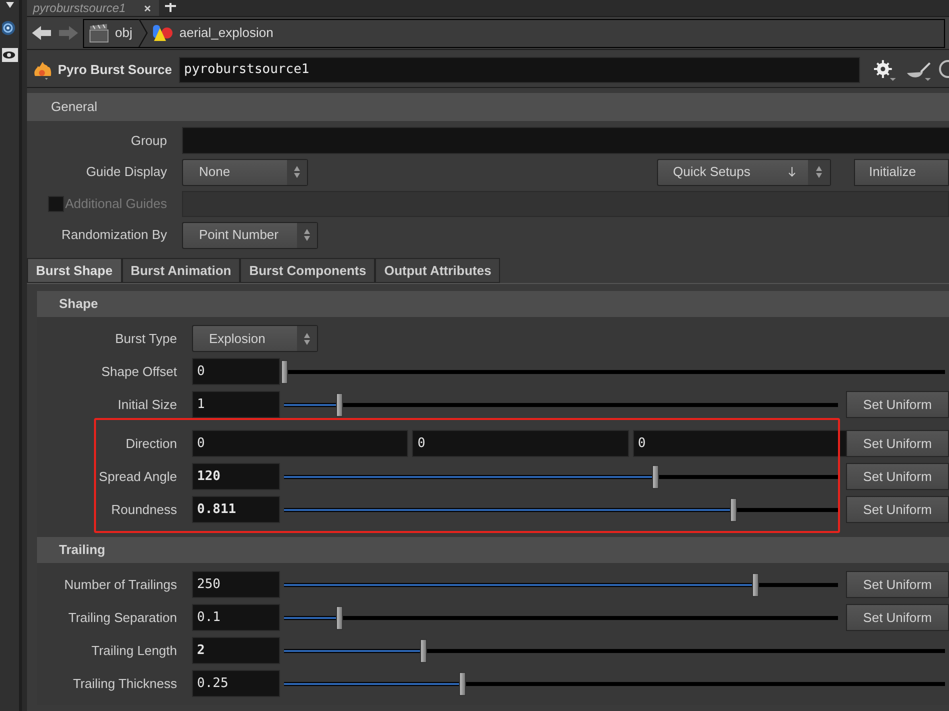 The height and width of the screenshot is (711, 949). I want to click on param-label: Randomization By, so click(114, 235).